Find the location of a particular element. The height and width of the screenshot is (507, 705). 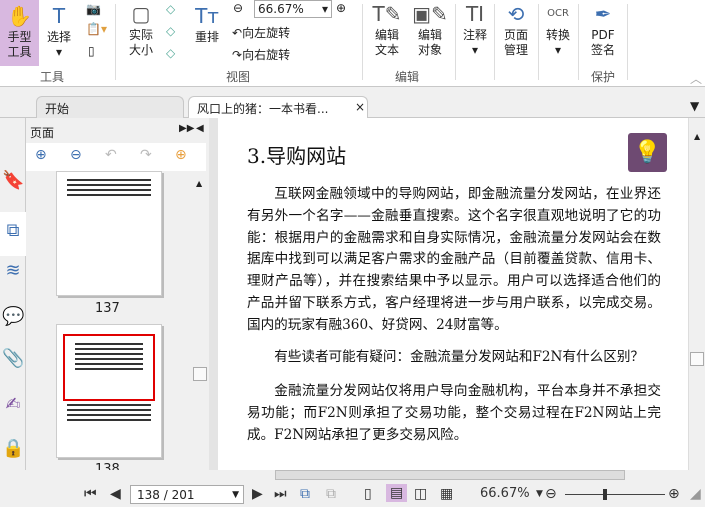

next-page-icon: ▶ is located at coordinates (257, 494).